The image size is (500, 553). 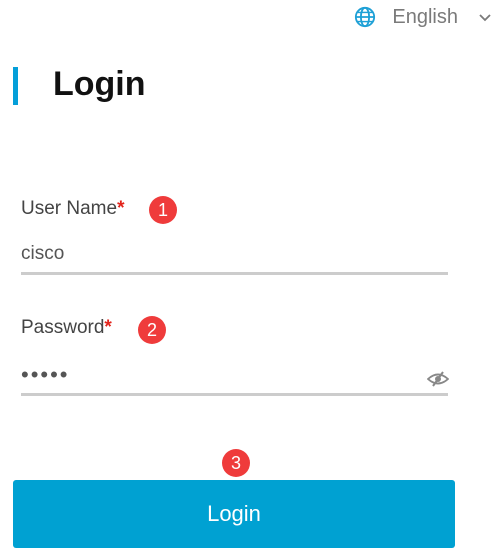 I want to click on chevron-down-icon, so click(x=485, y=18).